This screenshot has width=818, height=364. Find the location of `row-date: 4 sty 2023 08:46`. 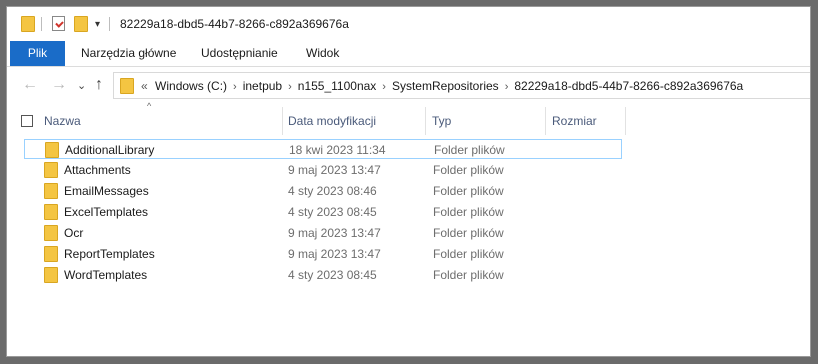

row-date: 4 sty 2023 08:46 is located at coordinates (332, 191).